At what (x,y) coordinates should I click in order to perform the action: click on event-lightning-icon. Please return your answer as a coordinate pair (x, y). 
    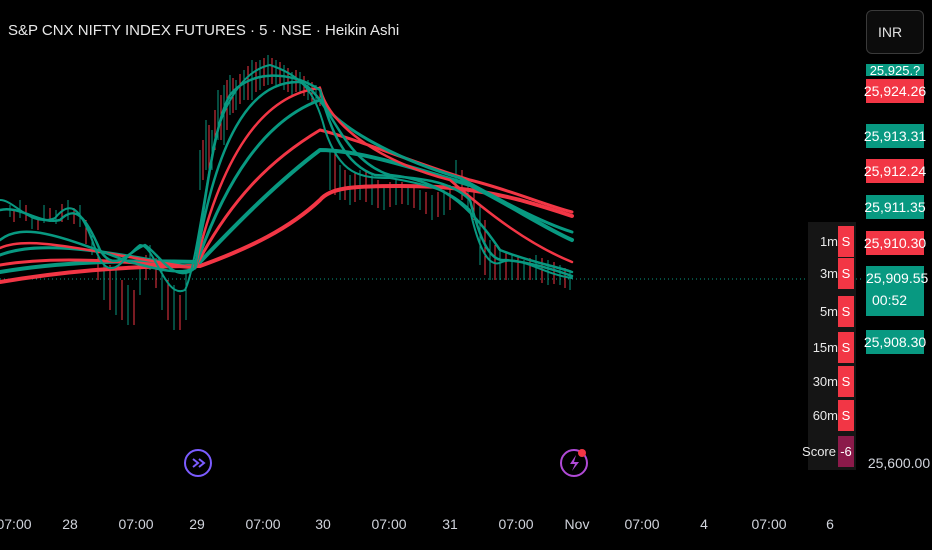
    Looking at the image, I should click on (574, 463).